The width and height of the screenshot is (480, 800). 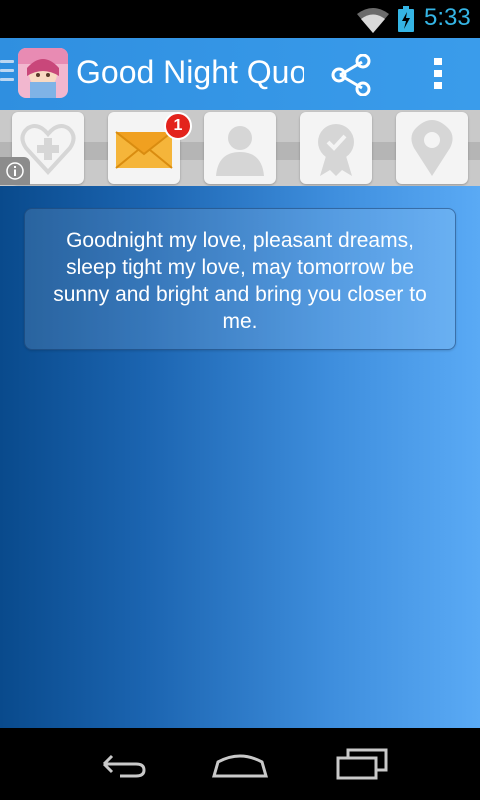 I want to click on person-icon, so click(x=240, y=148).